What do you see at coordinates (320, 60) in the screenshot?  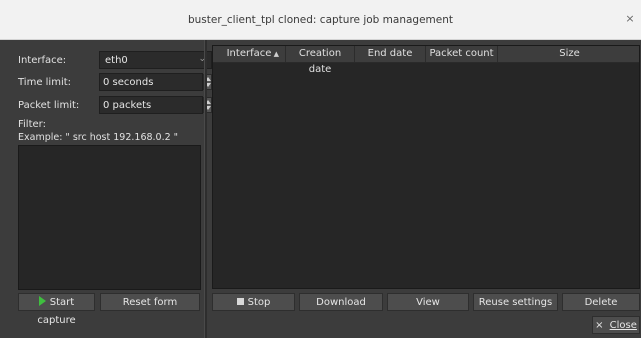 I see `column-header-creation-date: Creation date` at bounding box center [320, 60].